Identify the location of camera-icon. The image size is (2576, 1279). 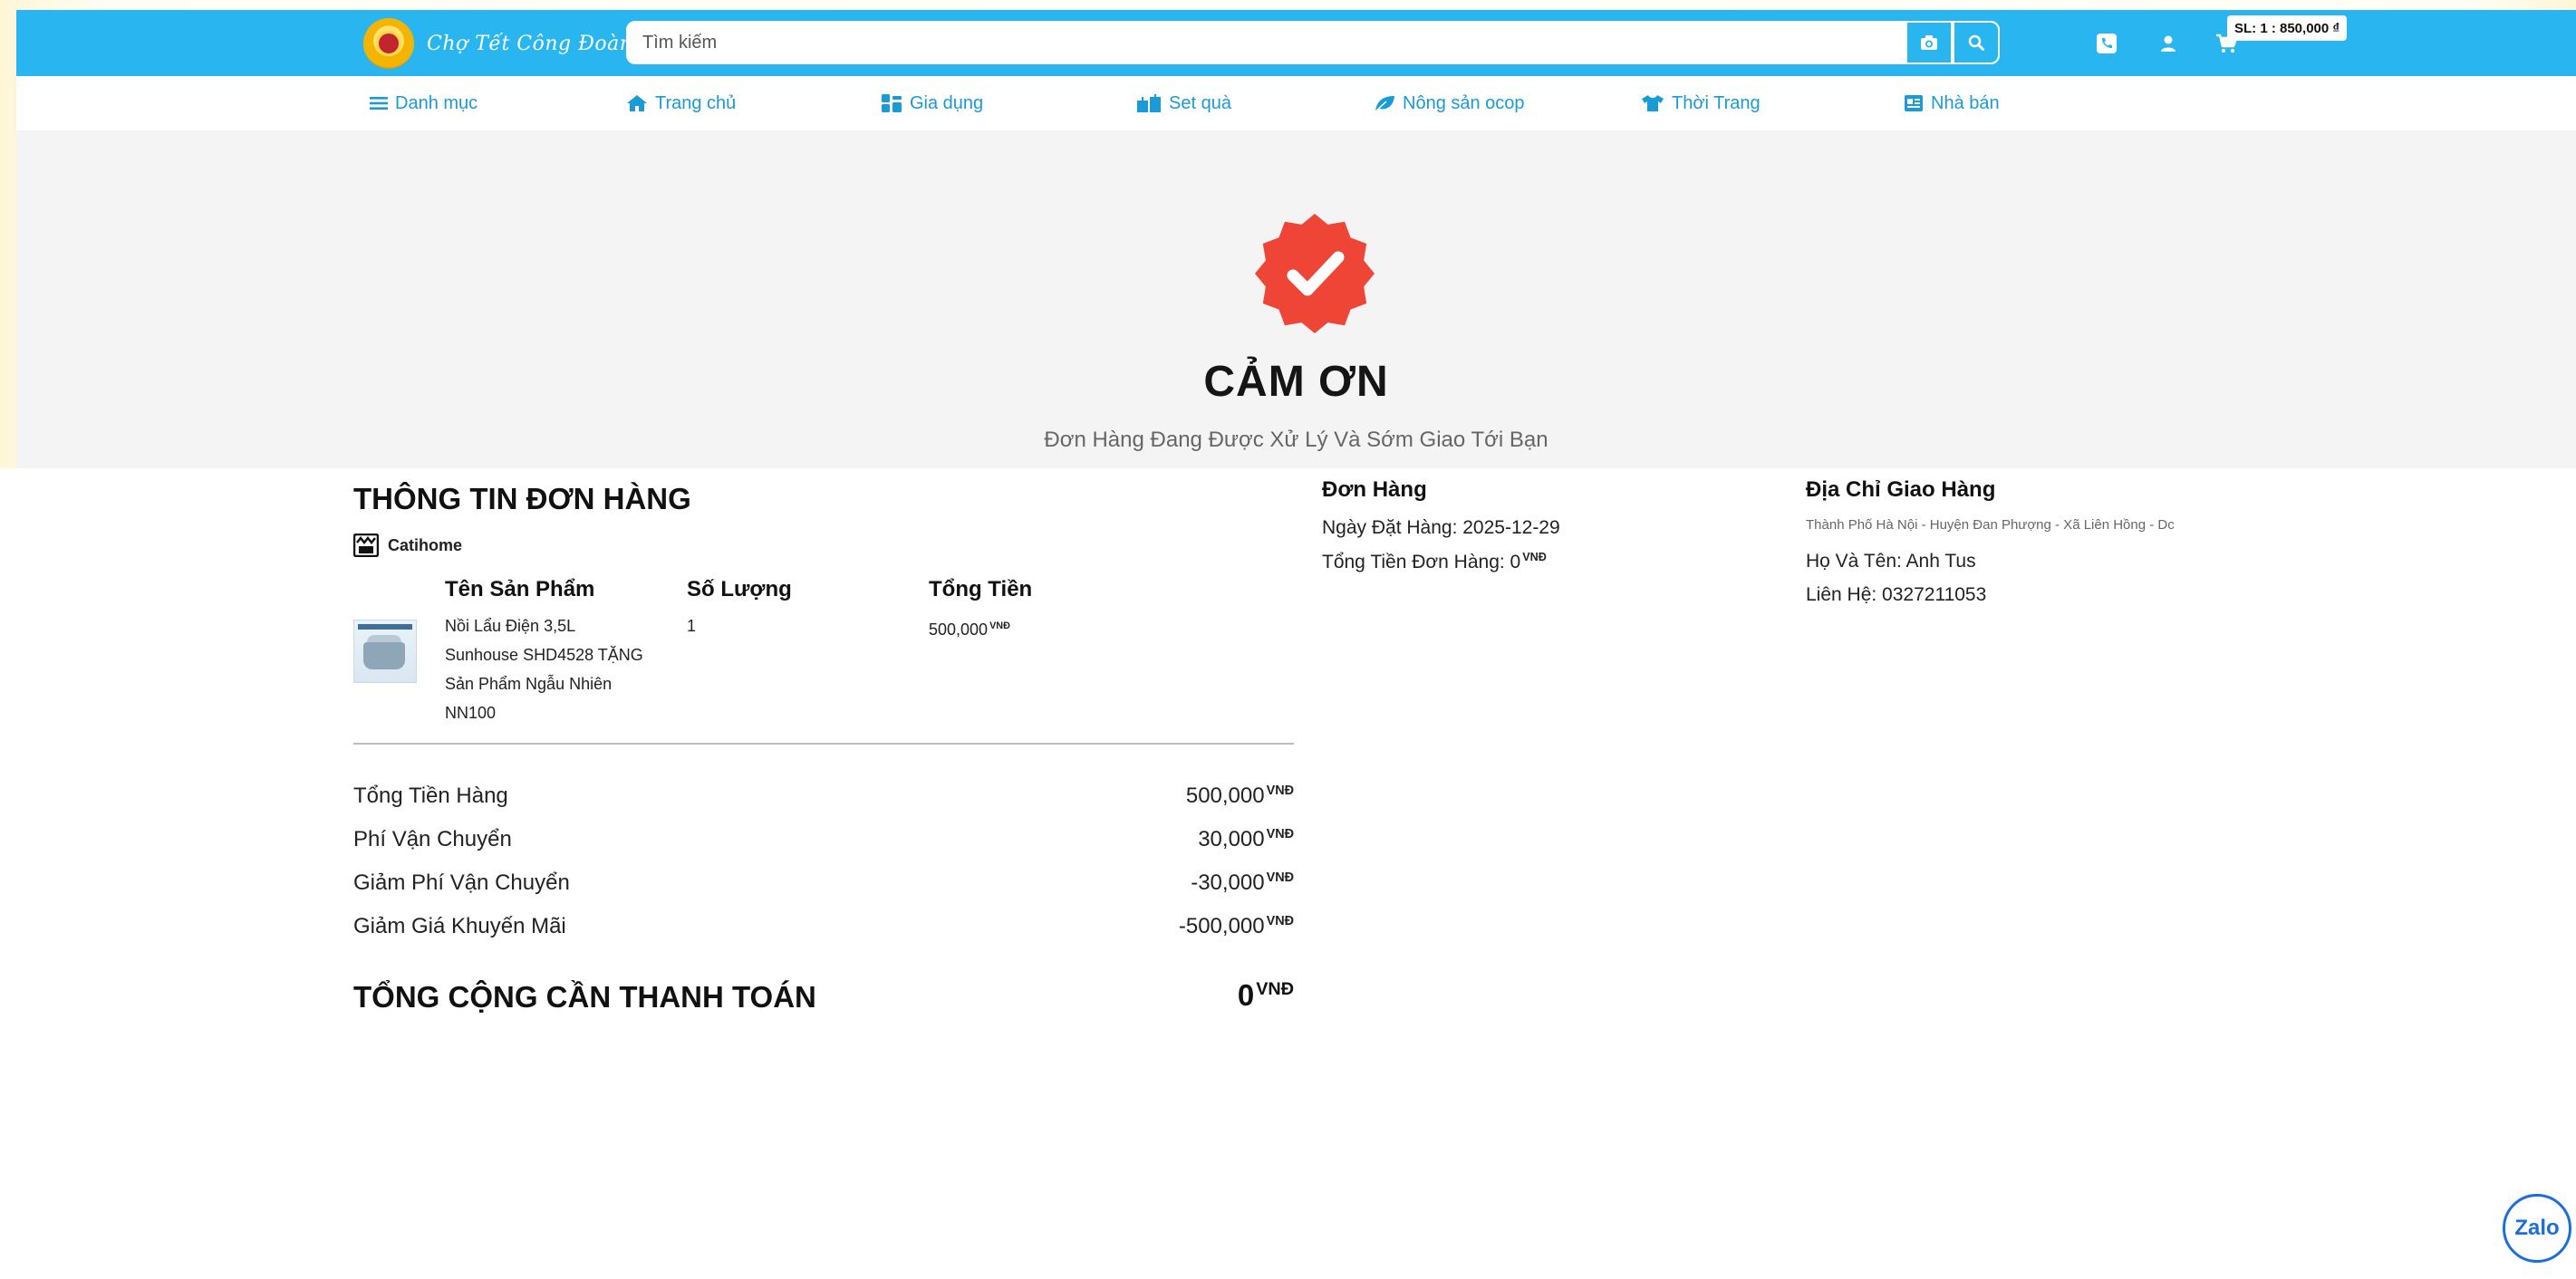
(1929, 42).